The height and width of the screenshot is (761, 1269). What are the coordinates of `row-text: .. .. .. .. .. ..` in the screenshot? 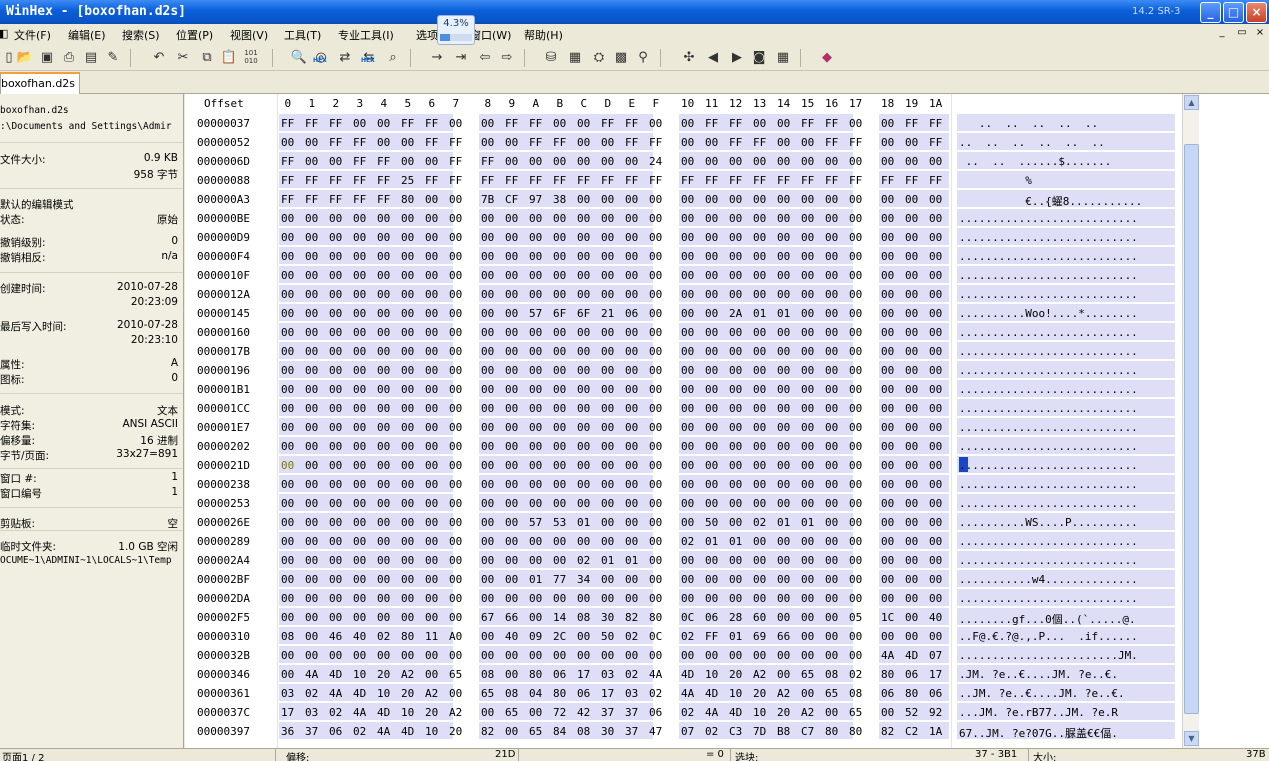 It's located at (1032, 142).